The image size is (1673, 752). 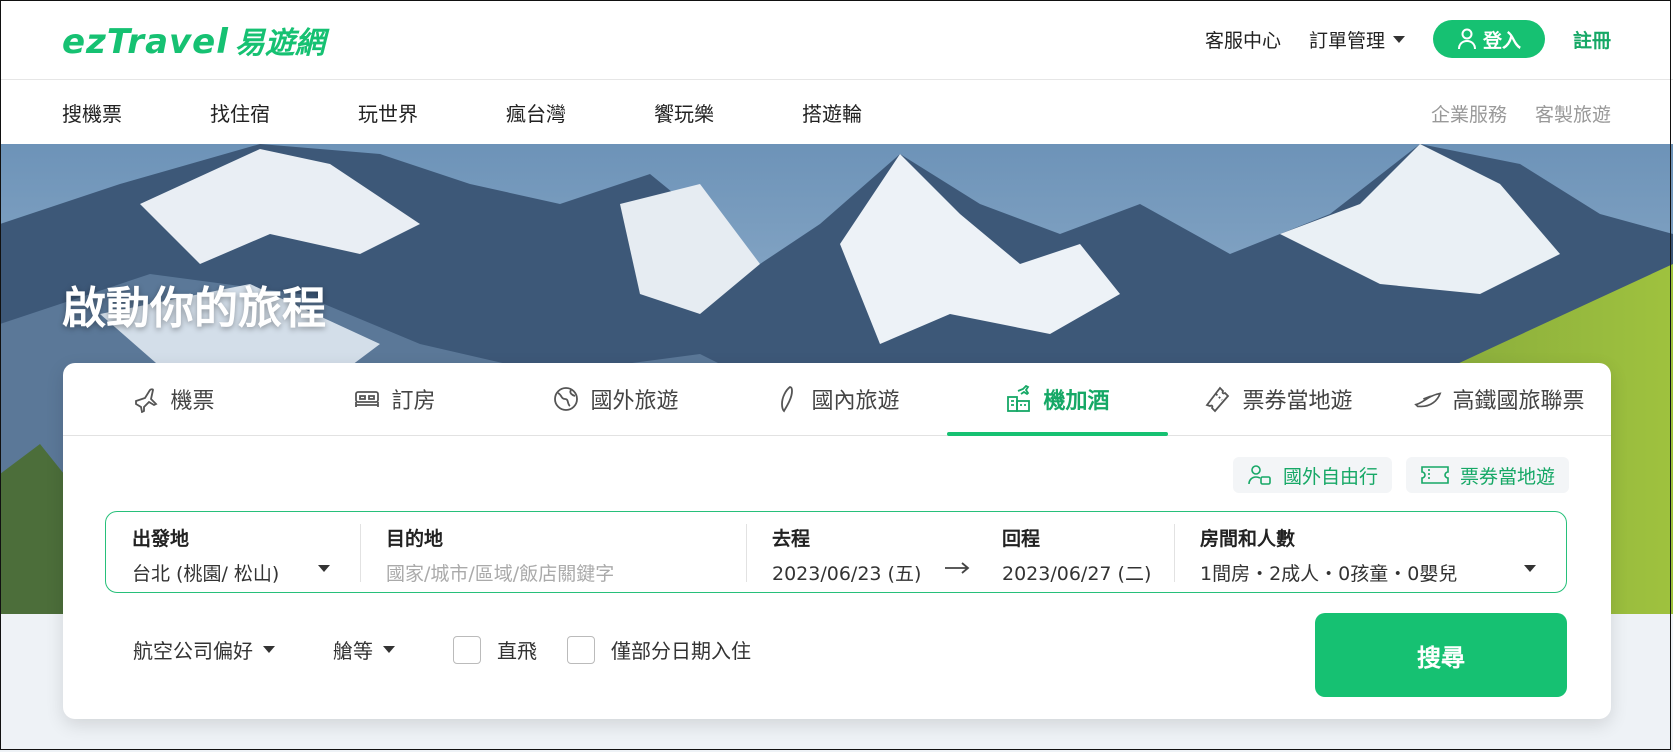 What do you see at coordinates (232, 555) in the screenshot?
I see `origin-field: 出發地 台北 (桃園/ 松山)` at bounding box center [232, 555].